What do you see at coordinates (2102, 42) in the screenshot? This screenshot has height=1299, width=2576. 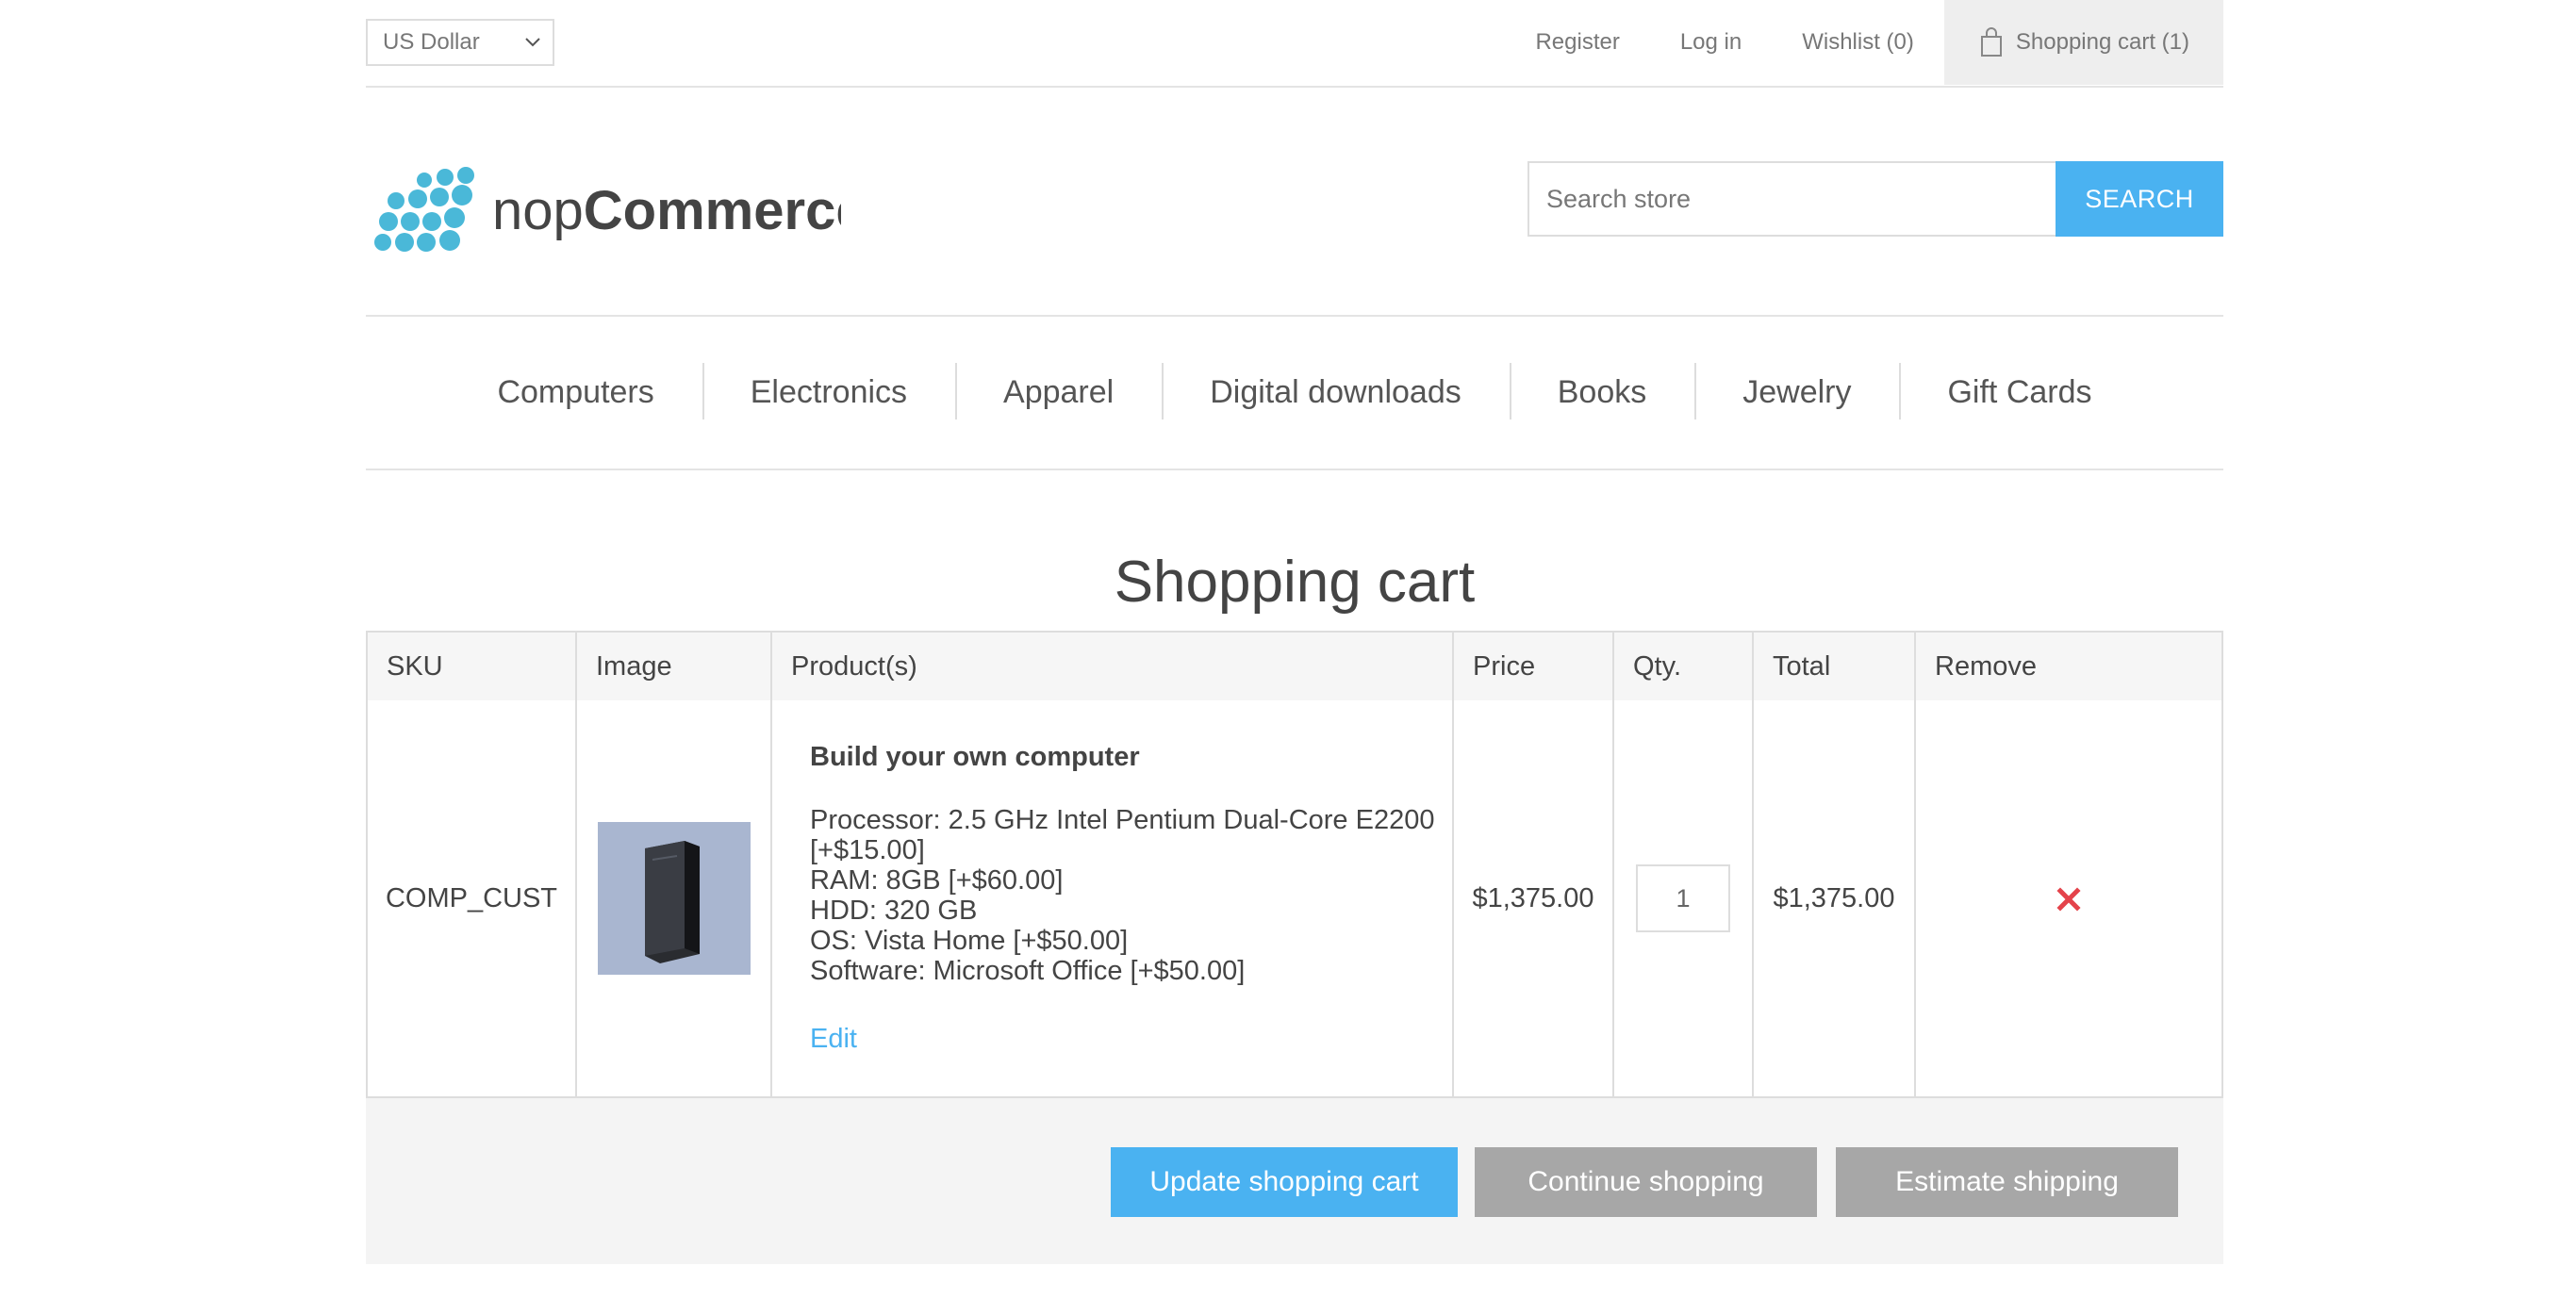 I see `shopping-cart-label: Shopping cart (1)` at bounding box center [2102, 42].